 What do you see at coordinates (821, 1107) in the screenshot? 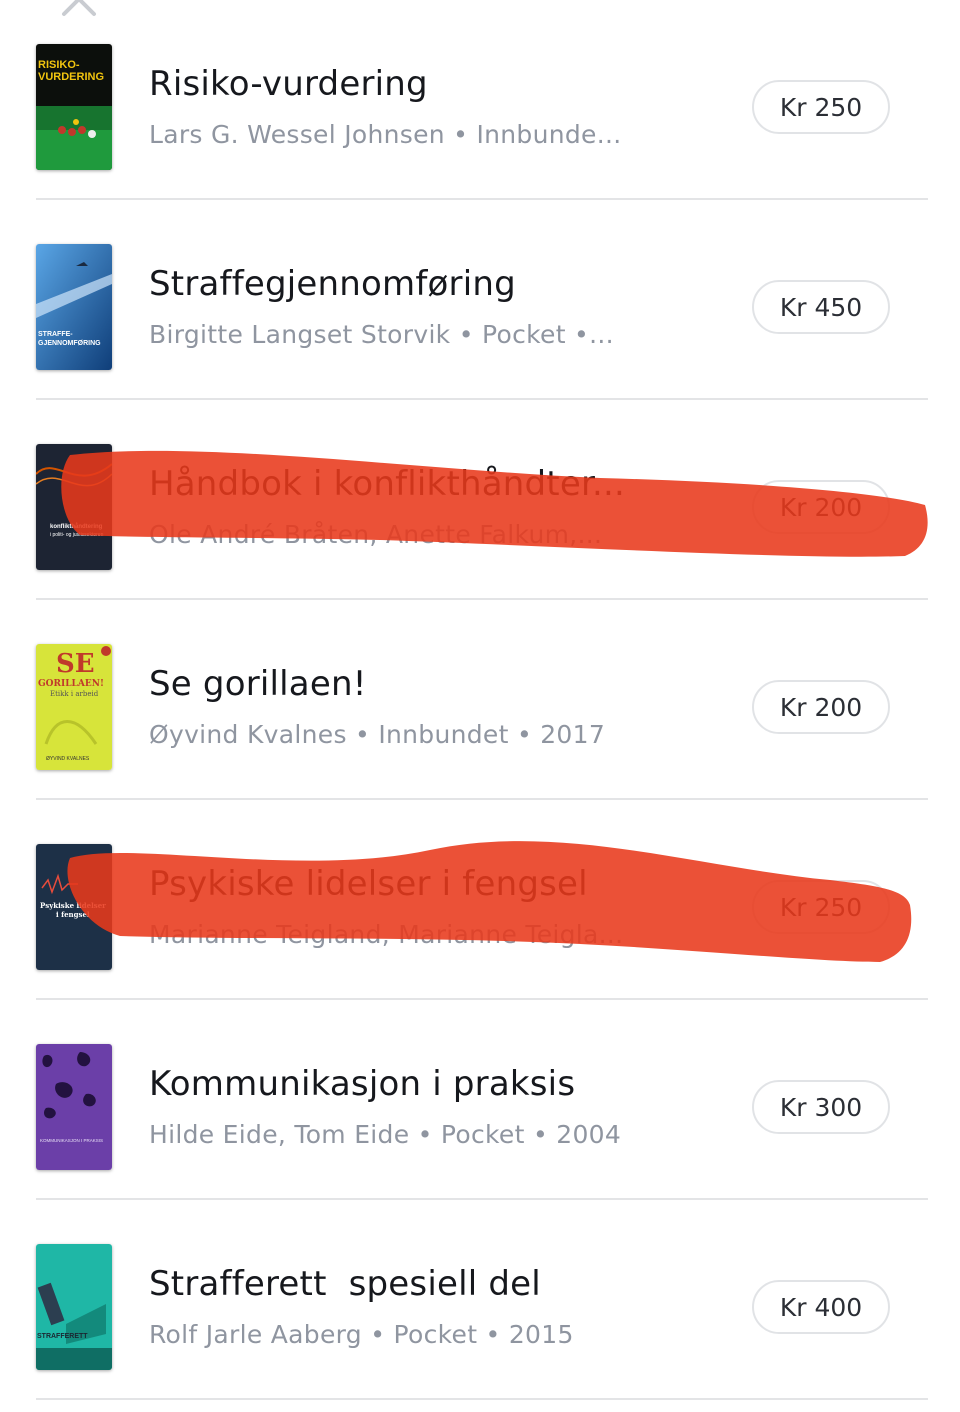
I see `price-button: Kr 300` at bounding box center [821, 1107].